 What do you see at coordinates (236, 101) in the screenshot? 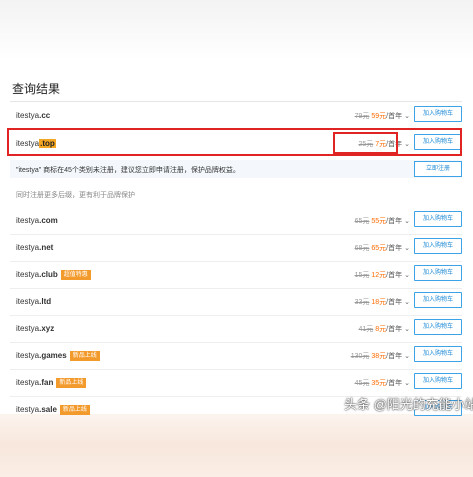
I see `title-divider` at bounding box center [236, 101].